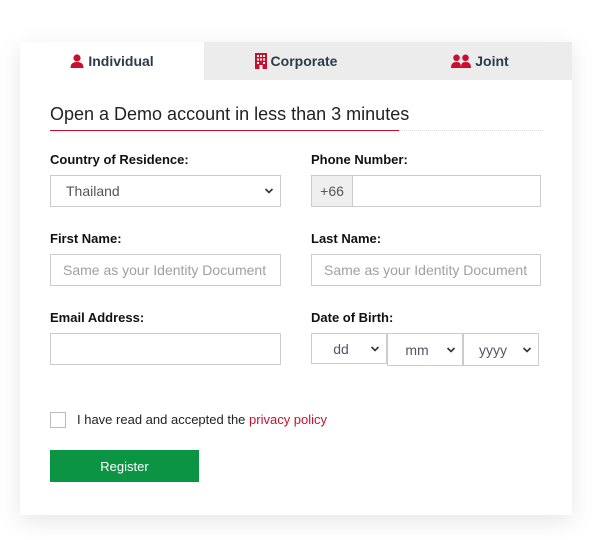 Image resolution: width=598 pixels, height=540 pixels. I want to click on first-name-field, so click(165, 270).